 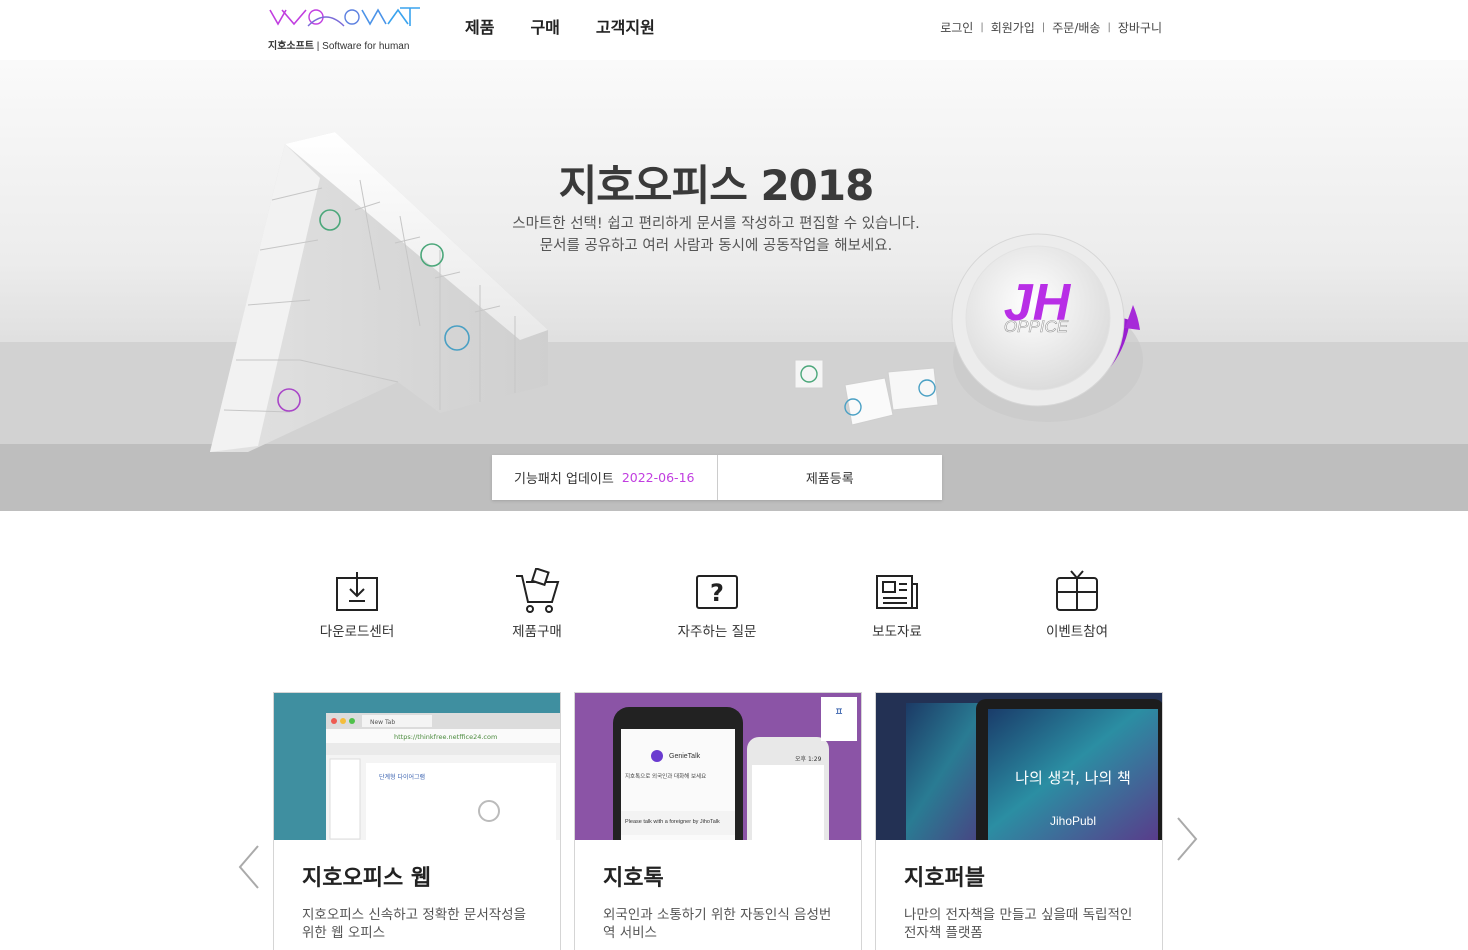 I want to click on carousel-prev-icon, so click(x=249, y=867).